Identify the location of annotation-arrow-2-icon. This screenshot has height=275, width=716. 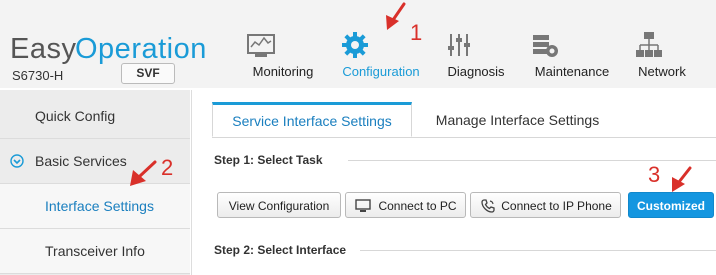
(143, 173).